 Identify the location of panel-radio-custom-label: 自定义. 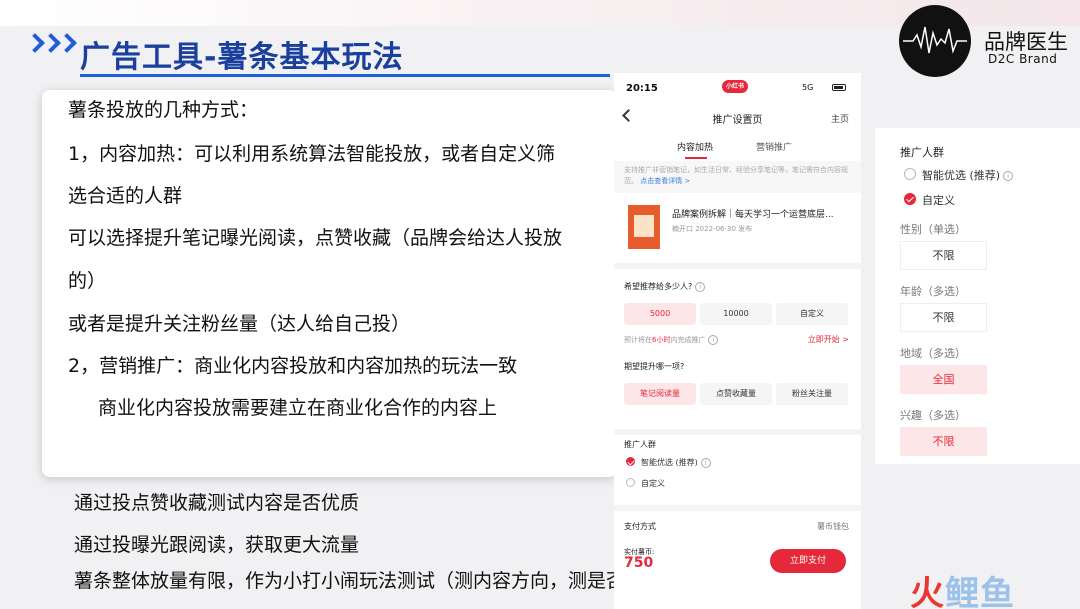
(938, 200).